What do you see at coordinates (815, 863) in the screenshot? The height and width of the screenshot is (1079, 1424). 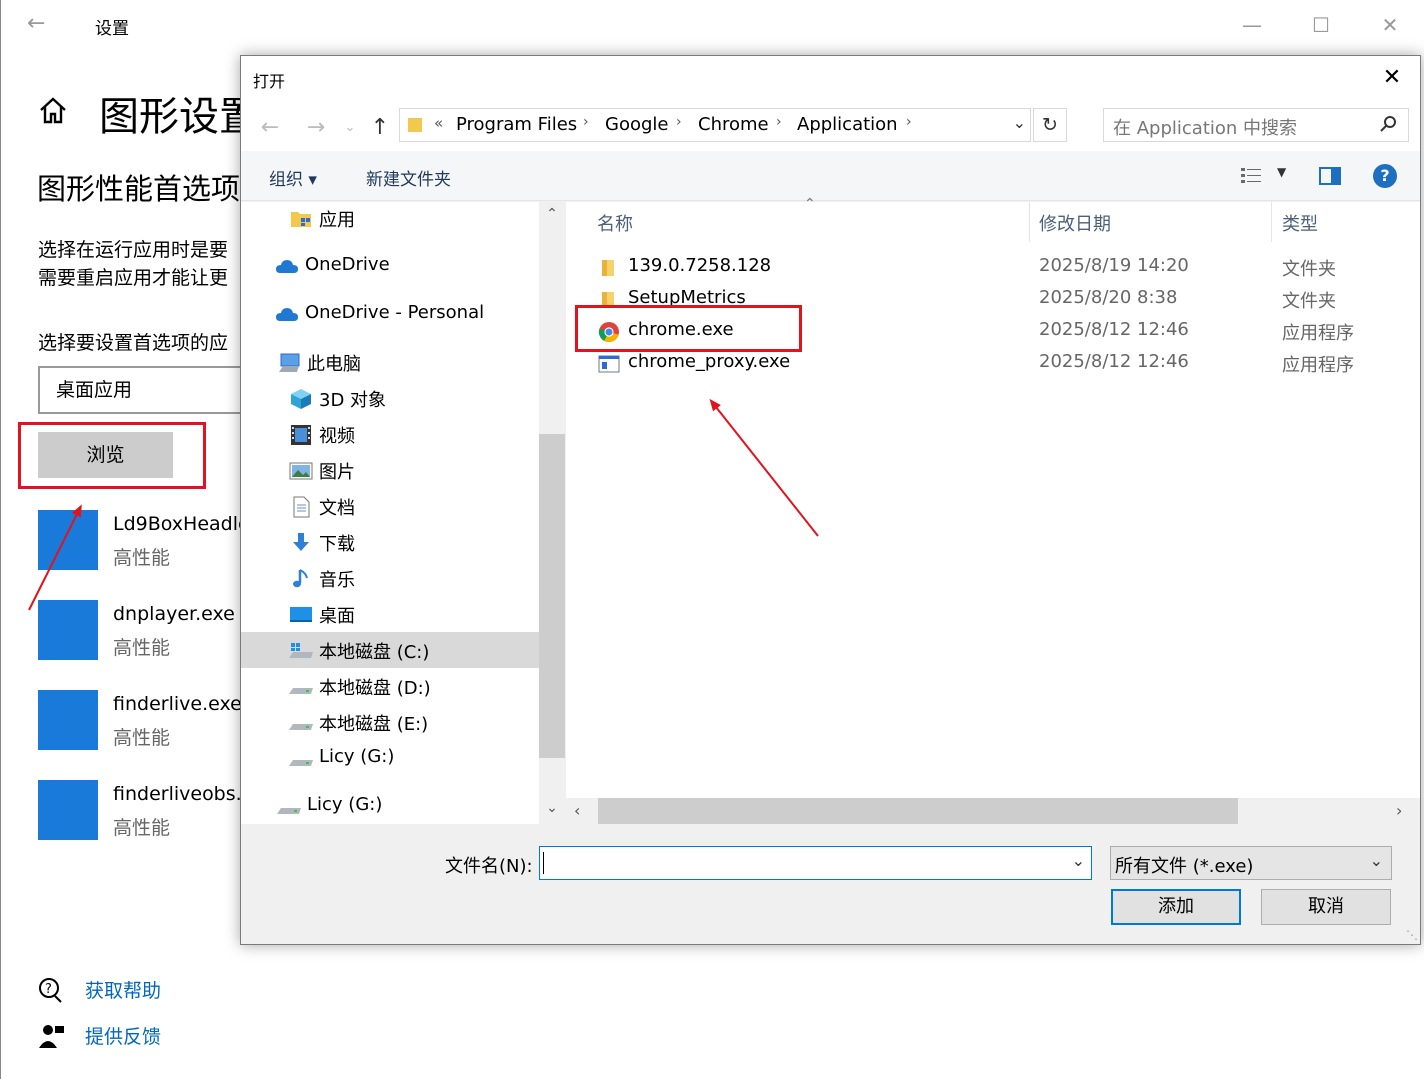 I see `filename-input: ⌄` at bounding box center [815, 863].